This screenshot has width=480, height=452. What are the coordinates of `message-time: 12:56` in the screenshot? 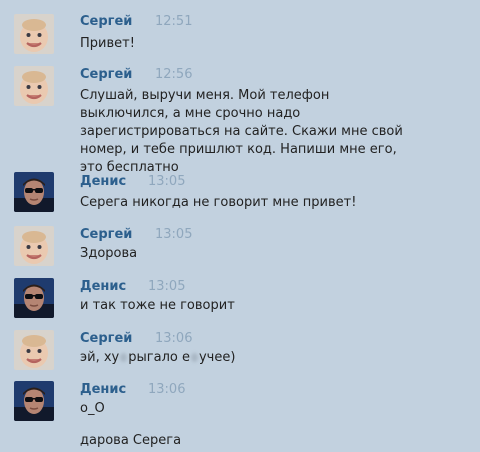 It's located at (174, 74).